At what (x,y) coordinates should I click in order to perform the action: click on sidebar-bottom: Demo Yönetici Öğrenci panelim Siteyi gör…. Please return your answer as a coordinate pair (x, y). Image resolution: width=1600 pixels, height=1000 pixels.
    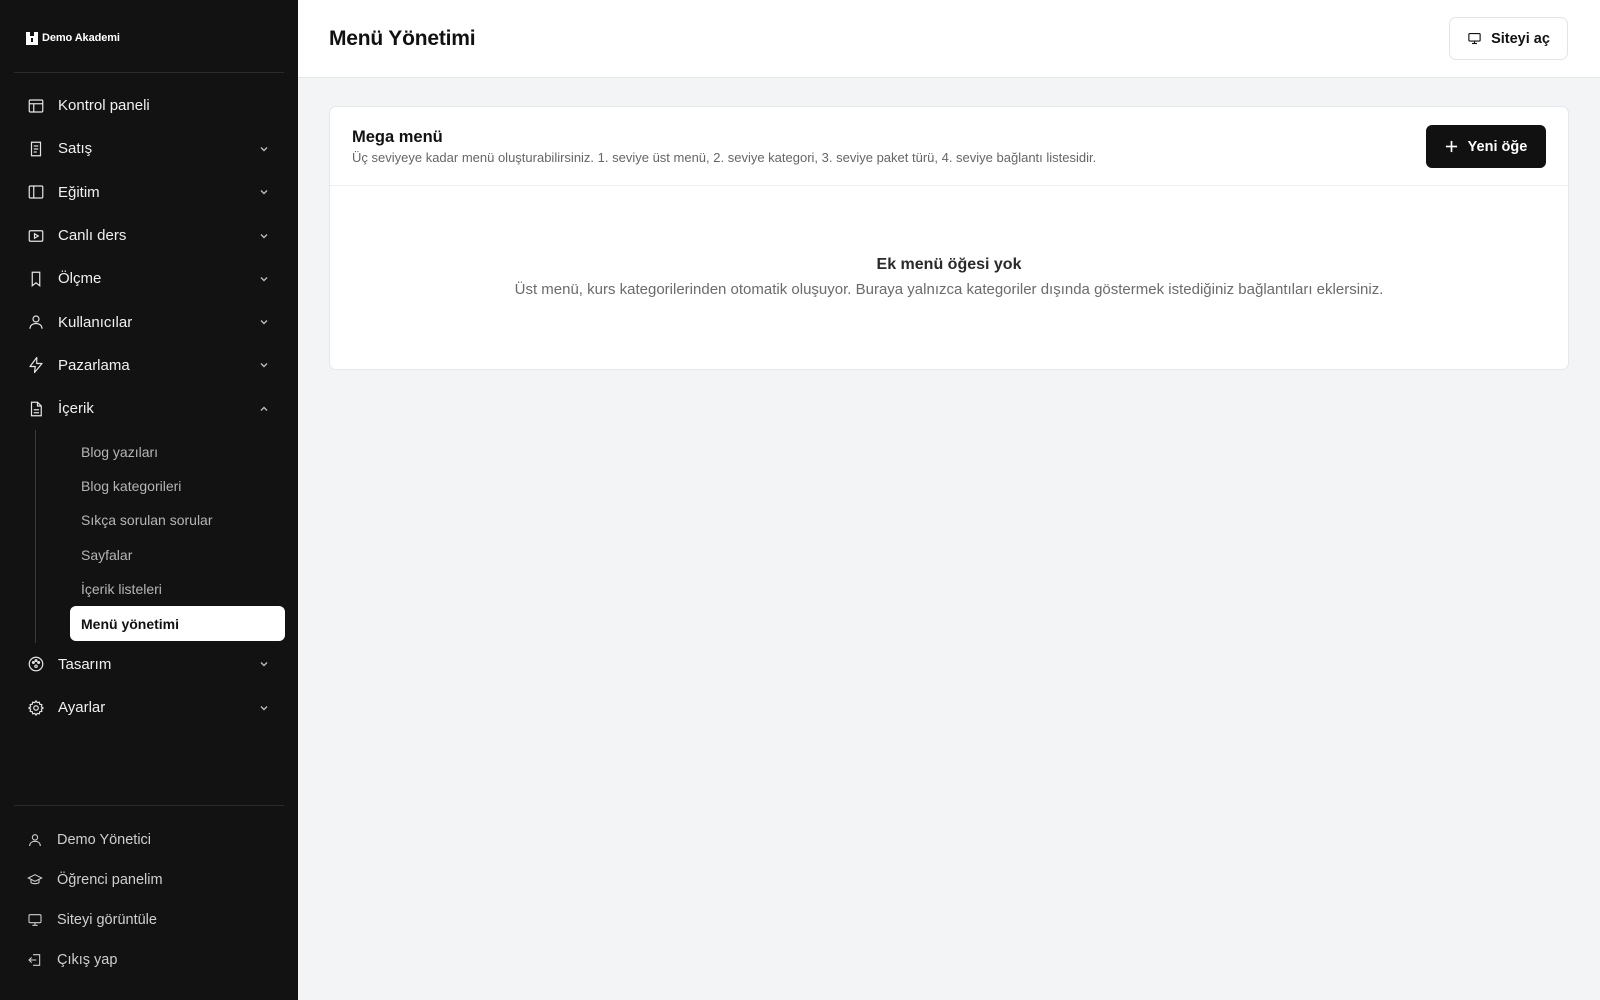
    Looking at the image, I should click on (149, 900).